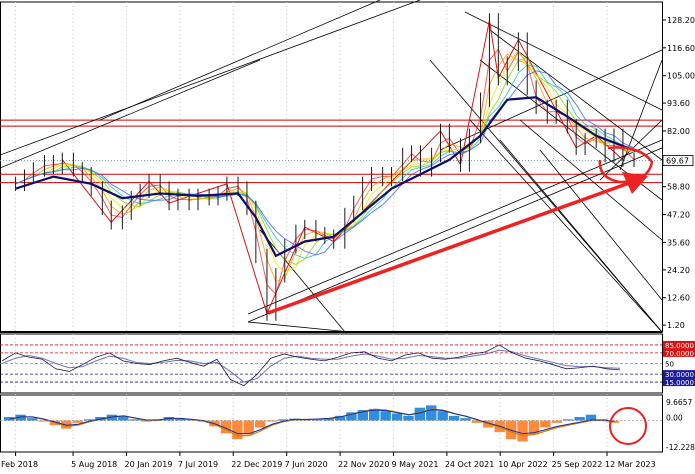  Describe the element at coordinates (677, 161) in the screenshot. I see `current-price-label: 69.67` at that location.